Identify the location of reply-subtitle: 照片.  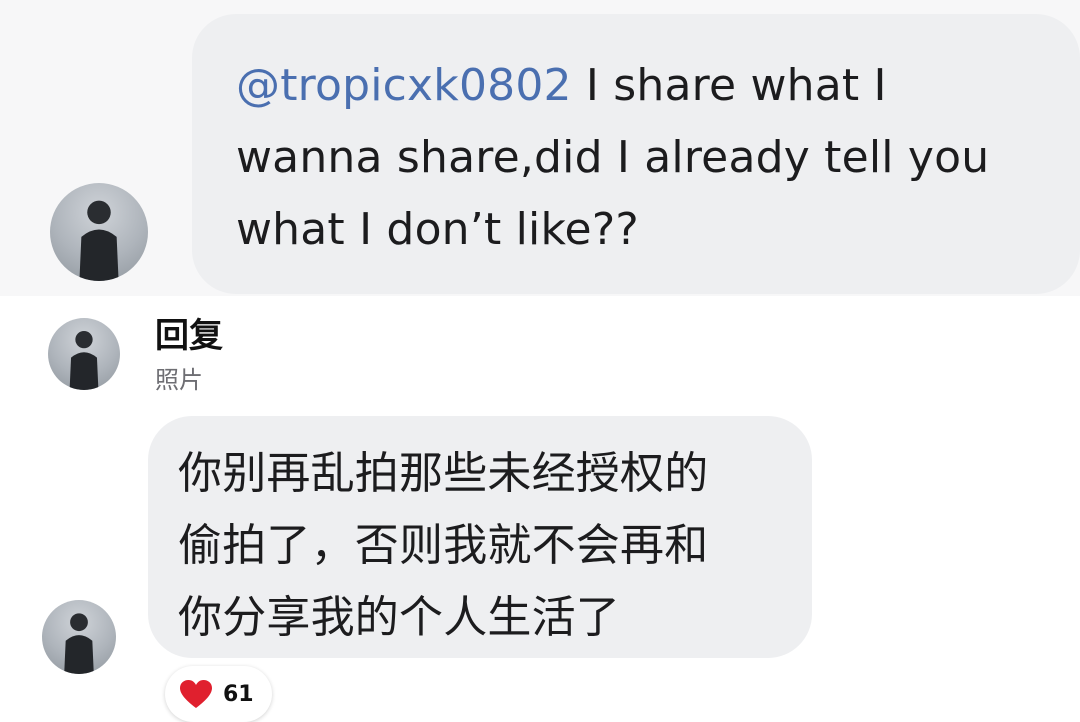
(179, 380).